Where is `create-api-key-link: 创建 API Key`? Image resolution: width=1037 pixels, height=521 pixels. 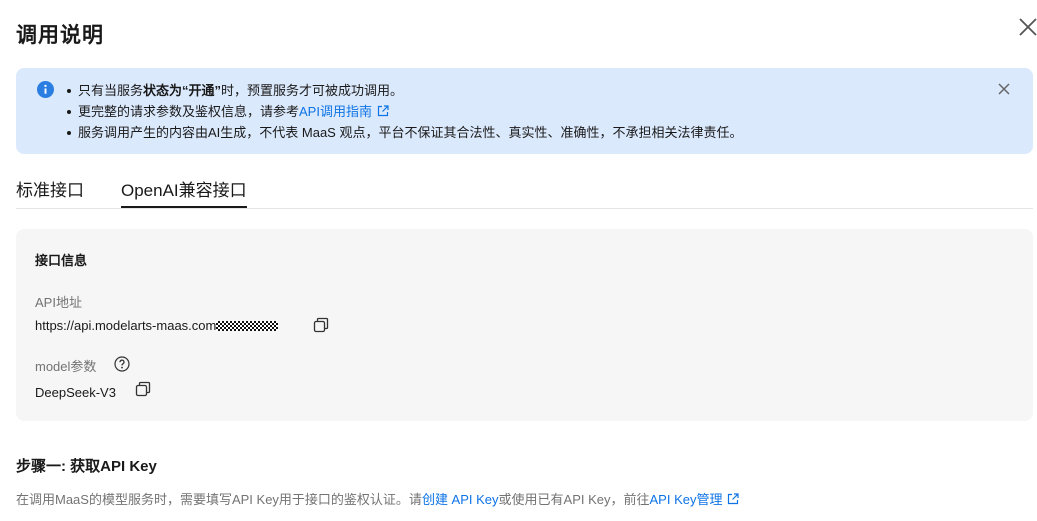 create-api-key-link: 创建 API Key is located at coordinates (460, 499).